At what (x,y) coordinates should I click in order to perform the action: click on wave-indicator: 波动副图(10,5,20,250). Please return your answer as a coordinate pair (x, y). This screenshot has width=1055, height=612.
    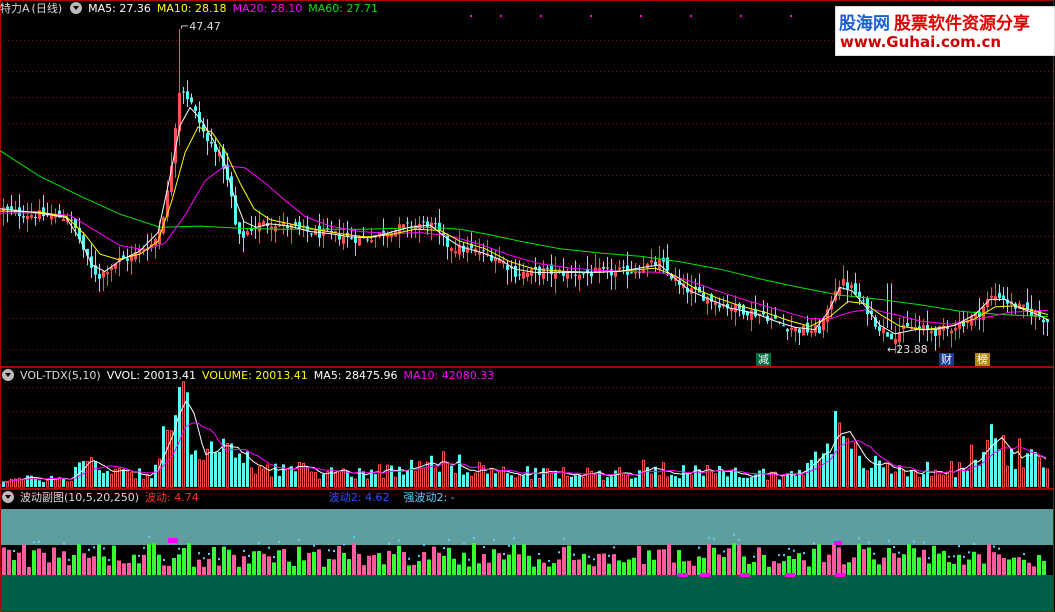
    Looking at the image, I should click on (79, 497).